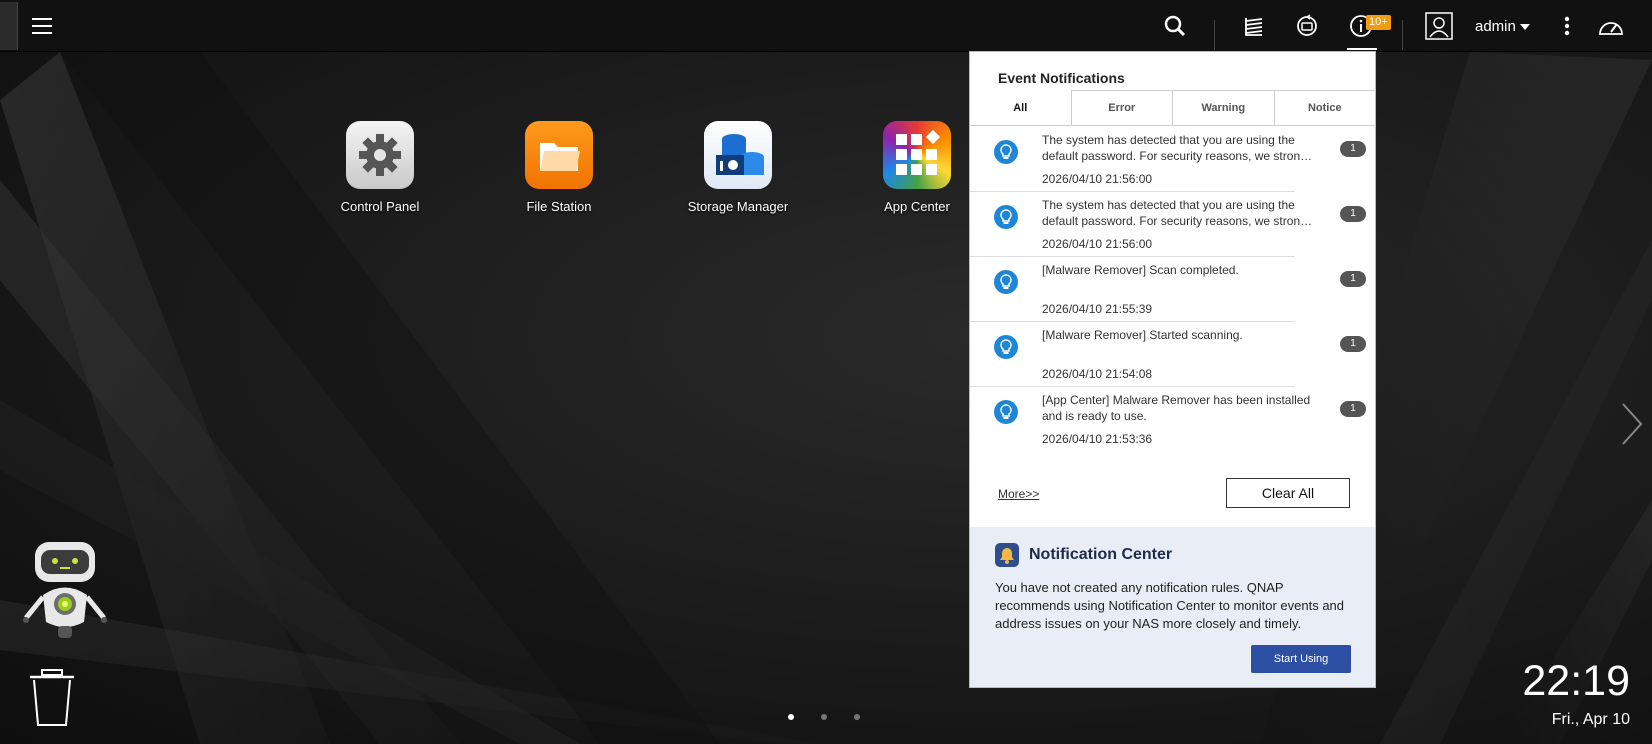 This screenshot has height=744, width=1652. Describe the element at coordinates (380, 155) in the screenshot. I see `gear-icon` at that location.